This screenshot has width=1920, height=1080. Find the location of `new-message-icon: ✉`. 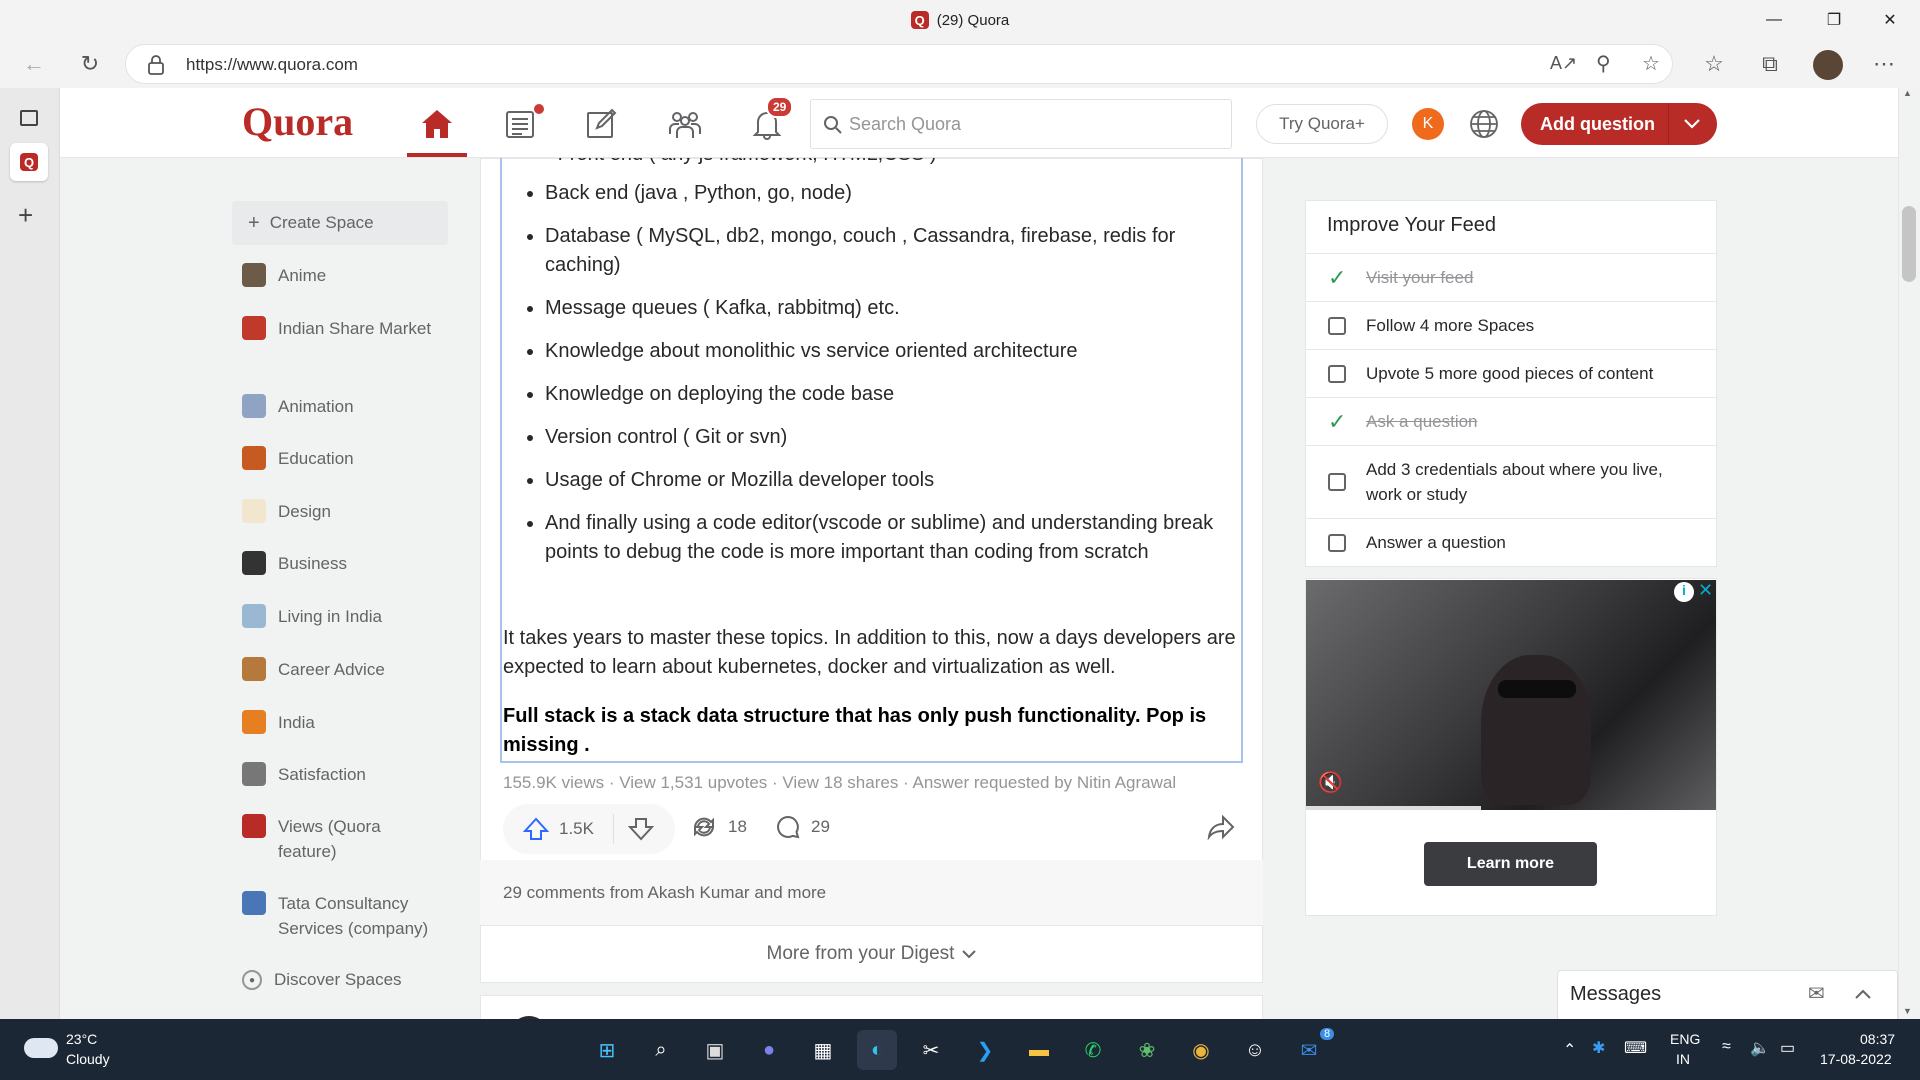

new-message-icon: ✉ is located at coordinates (1816, 993).